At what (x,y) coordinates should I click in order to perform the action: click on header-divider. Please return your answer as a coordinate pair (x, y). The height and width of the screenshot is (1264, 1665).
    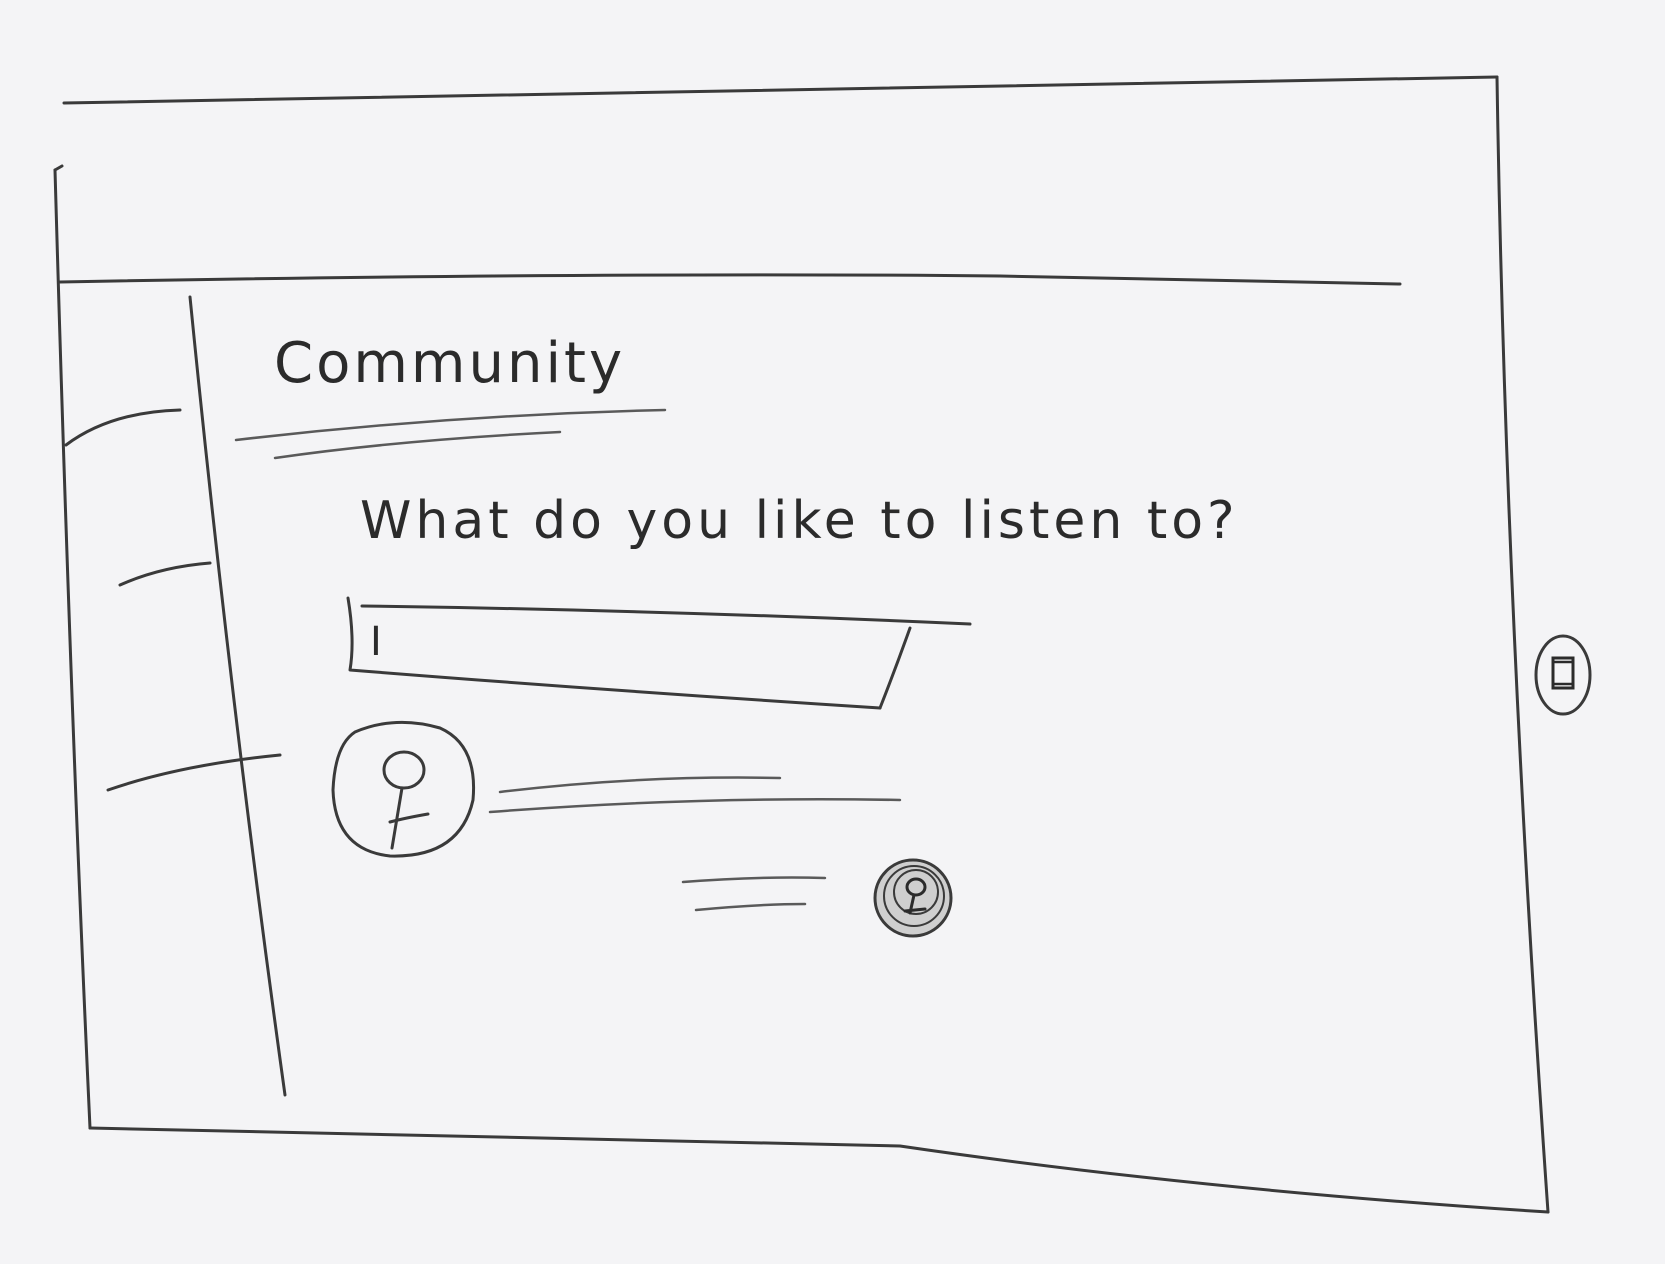
    Looking at the image, I should click on (730, 279).